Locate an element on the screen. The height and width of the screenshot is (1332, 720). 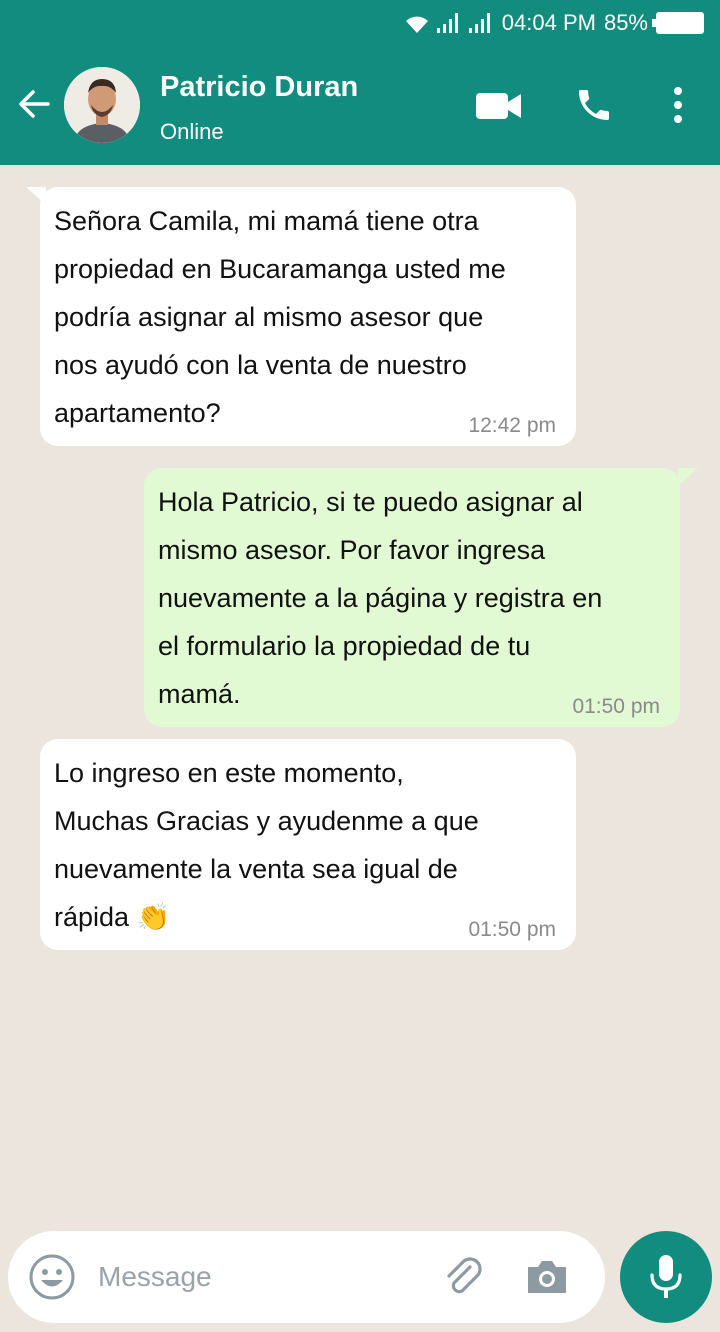
battery-percent: 85% is located at coordinates (625, 22).